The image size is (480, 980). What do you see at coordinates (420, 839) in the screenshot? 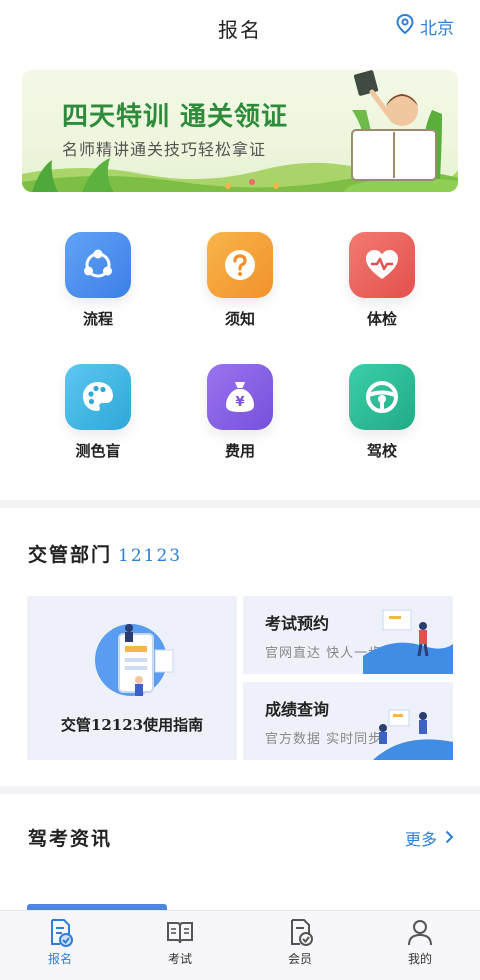
I see `more-label: 更多` at bounding box center [420, 839].